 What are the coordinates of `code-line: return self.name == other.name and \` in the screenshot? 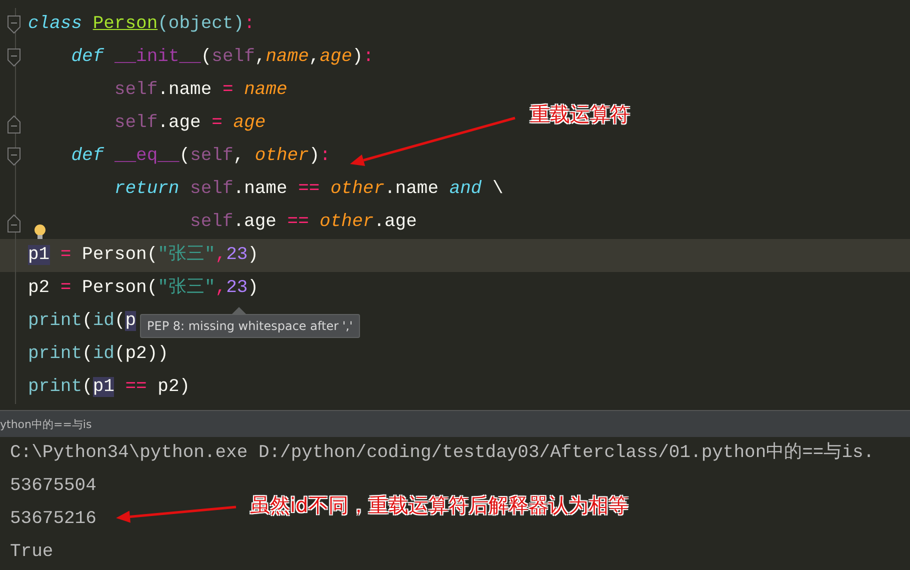 It's located at (309, 189).